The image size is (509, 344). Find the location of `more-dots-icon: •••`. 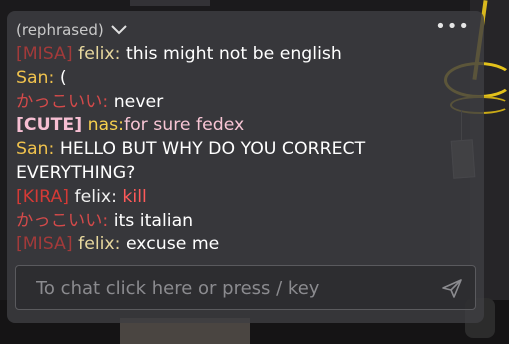

more-dots-icon: ••• is located at coordinates (452, 27).